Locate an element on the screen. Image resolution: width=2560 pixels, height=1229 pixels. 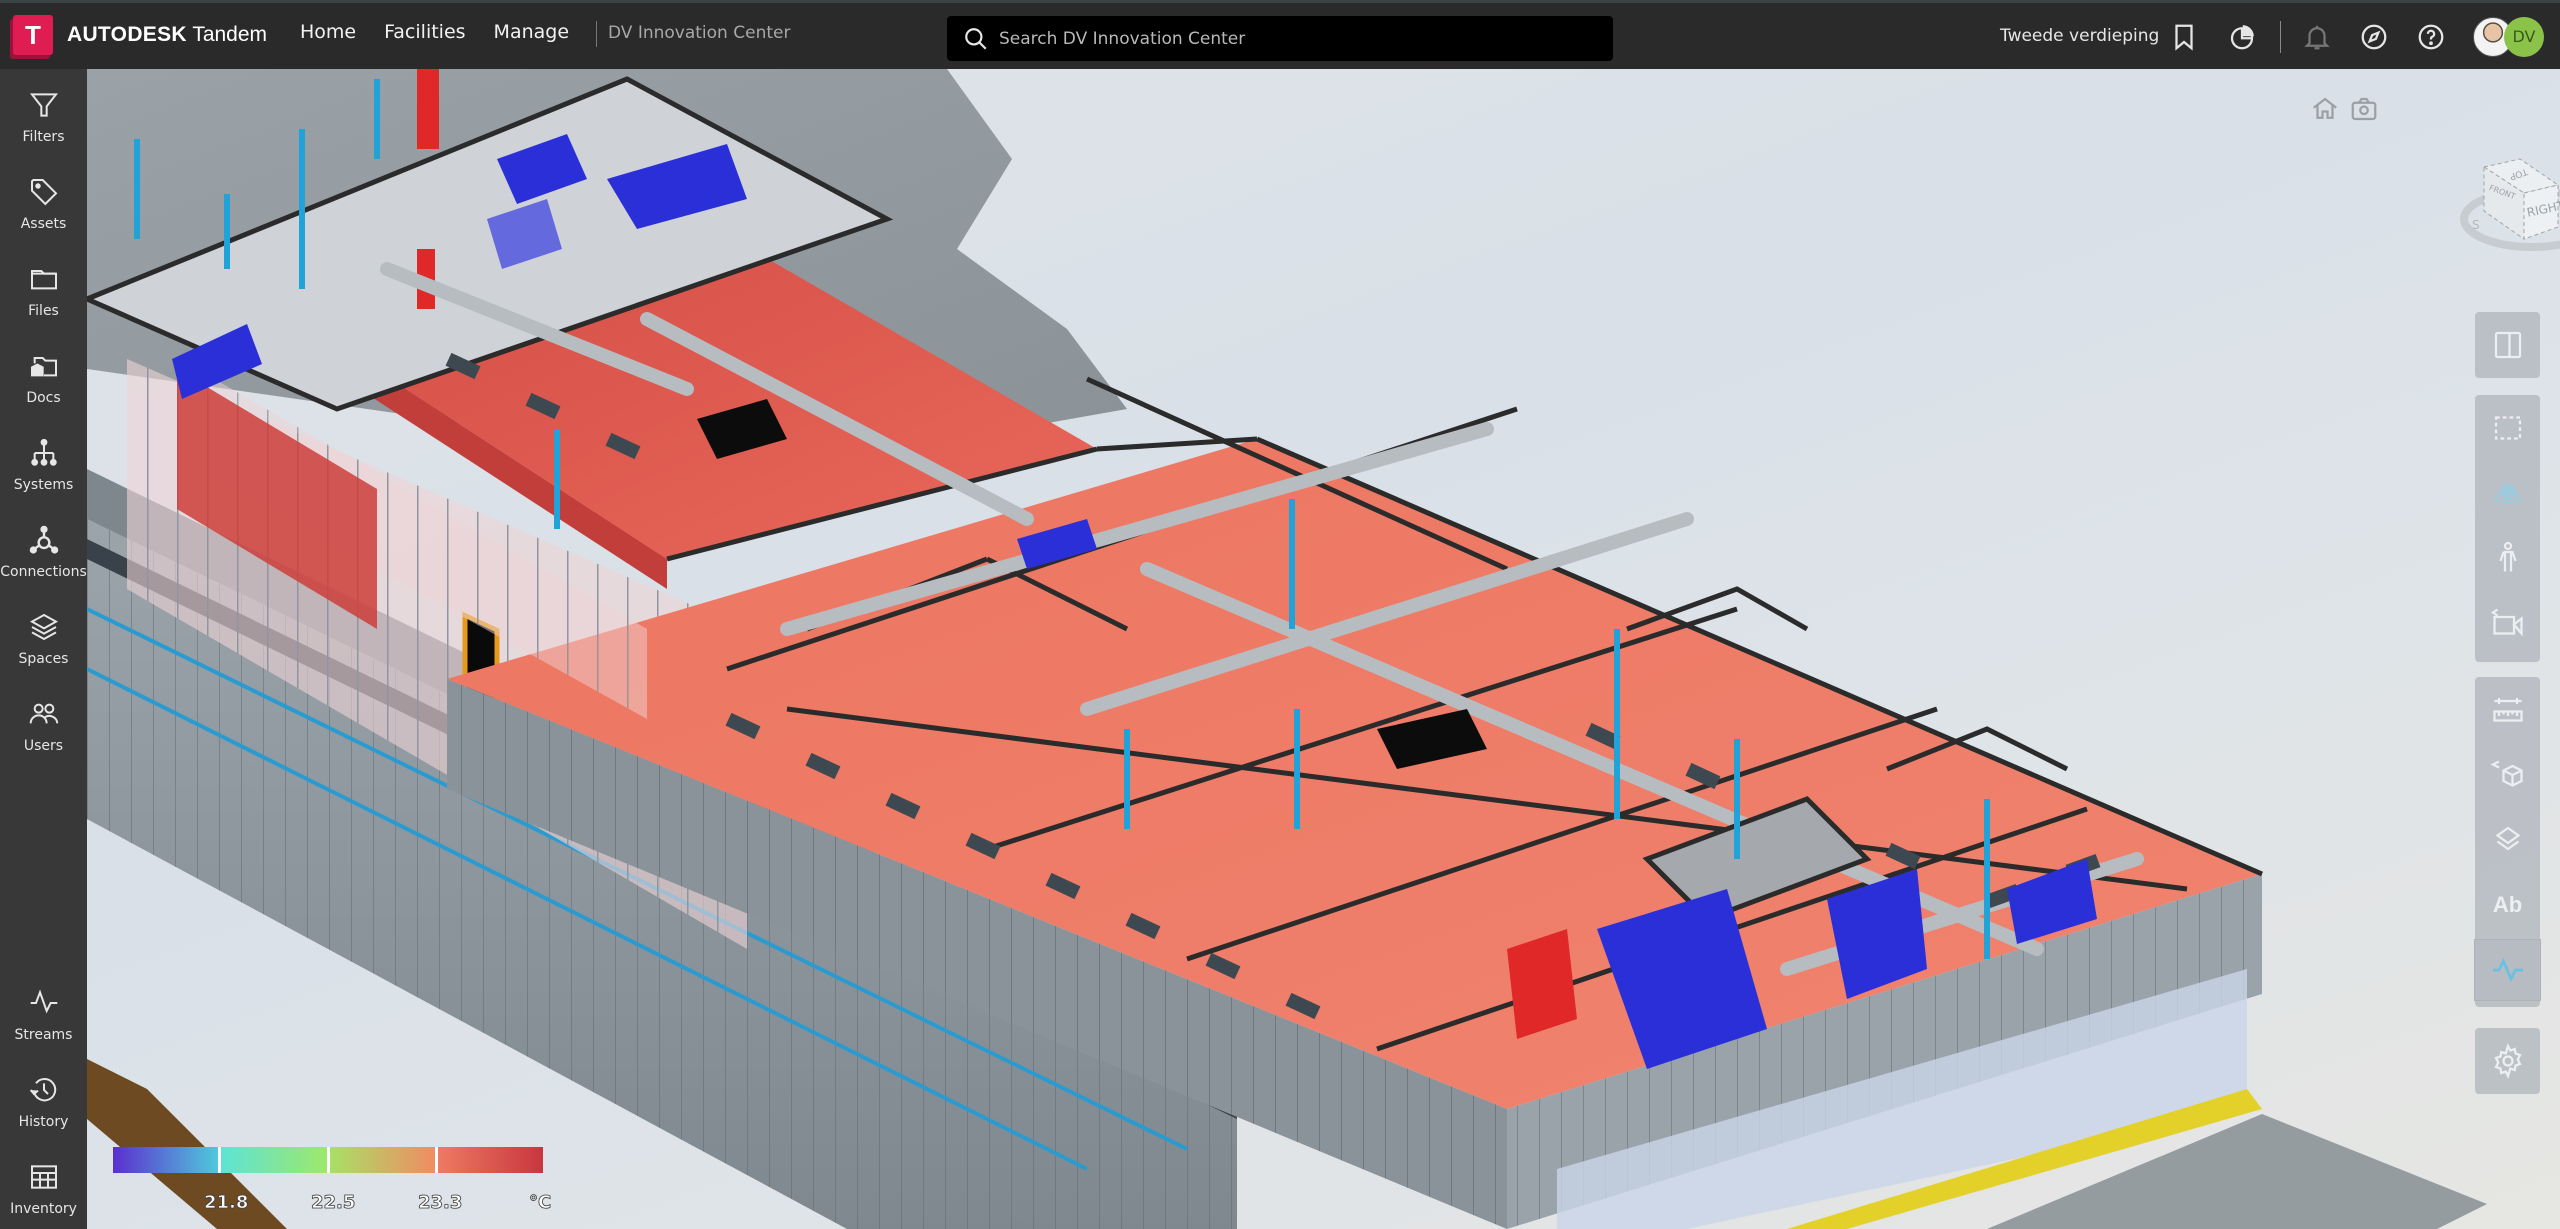
hierarchy-icon is located at coordinates (43, 452).